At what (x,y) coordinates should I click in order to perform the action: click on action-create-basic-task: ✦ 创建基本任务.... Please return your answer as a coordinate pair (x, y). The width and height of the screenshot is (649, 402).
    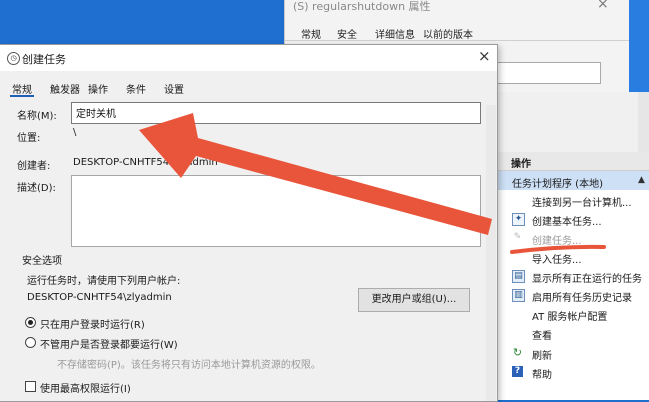
    Looking at the image, I should click on (580, 220).